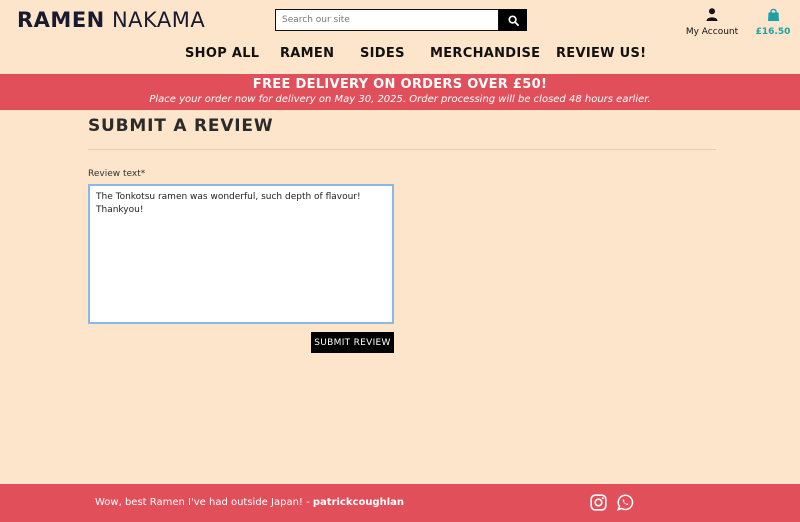  I want to click on instagram-icon, so click(598, 502).